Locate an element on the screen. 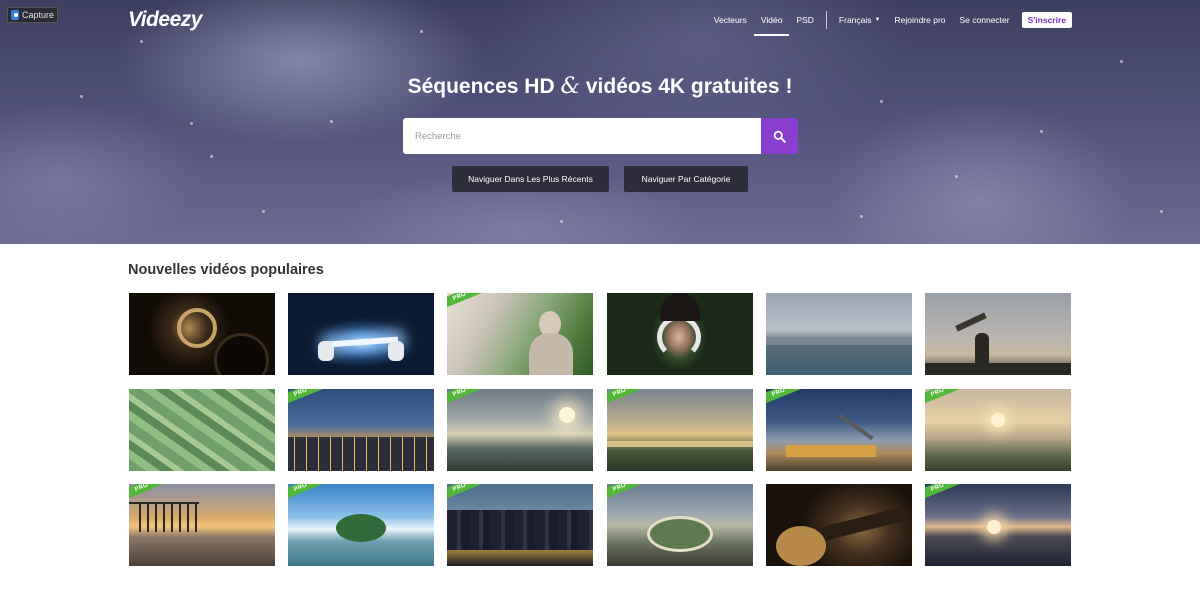 The width and height of the screenshot is (1200, 606). capture-label: Capture is located at coordinates (37, 15).